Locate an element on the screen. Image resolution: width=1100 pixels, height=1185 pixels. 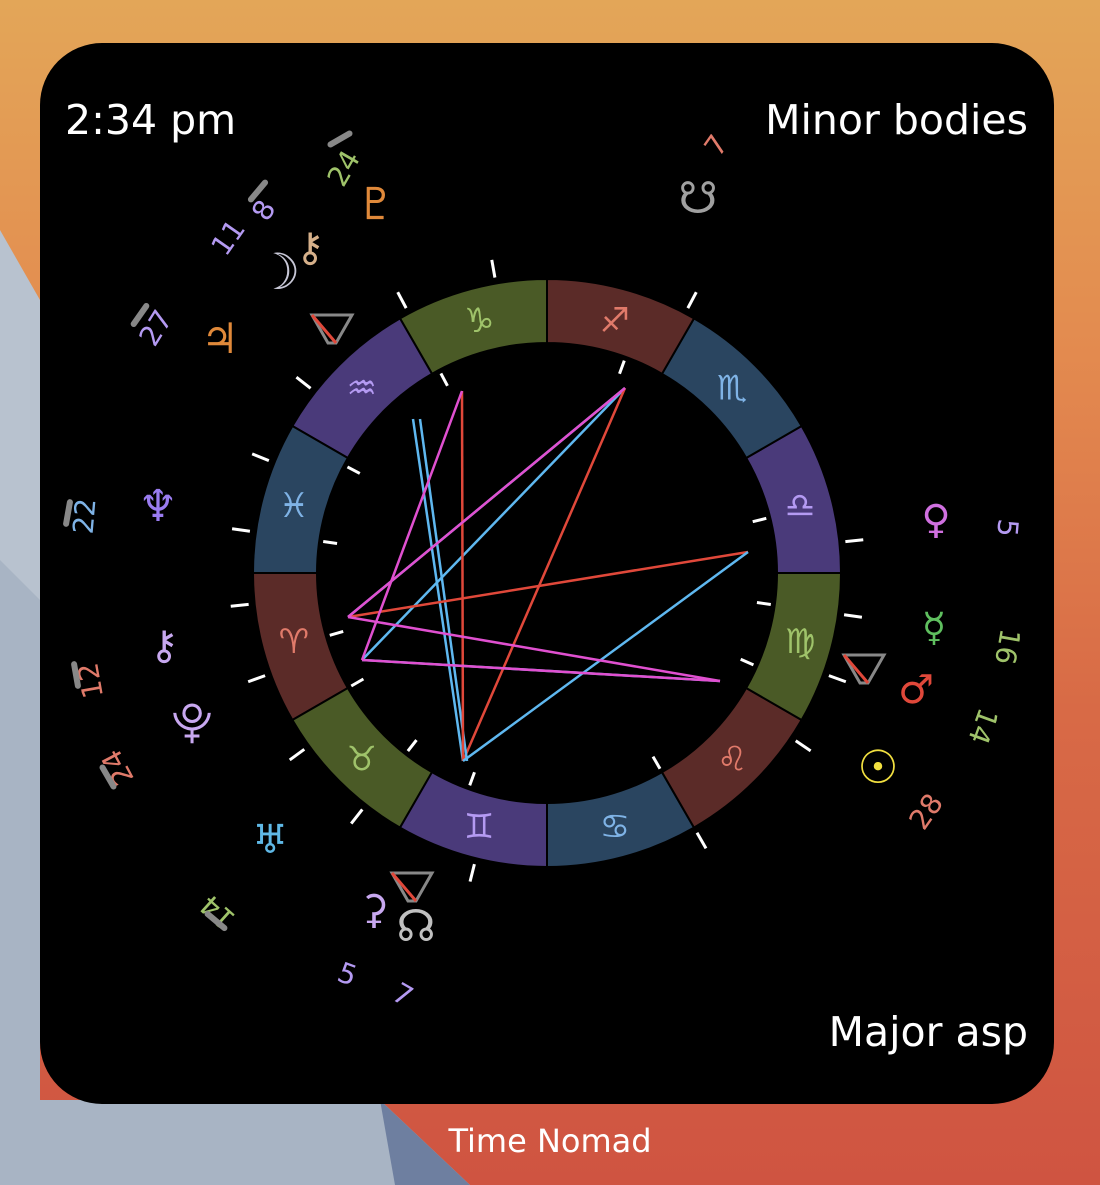
zodiac-glyph-capricorn: ♑ is located at coordinates (479, 321).